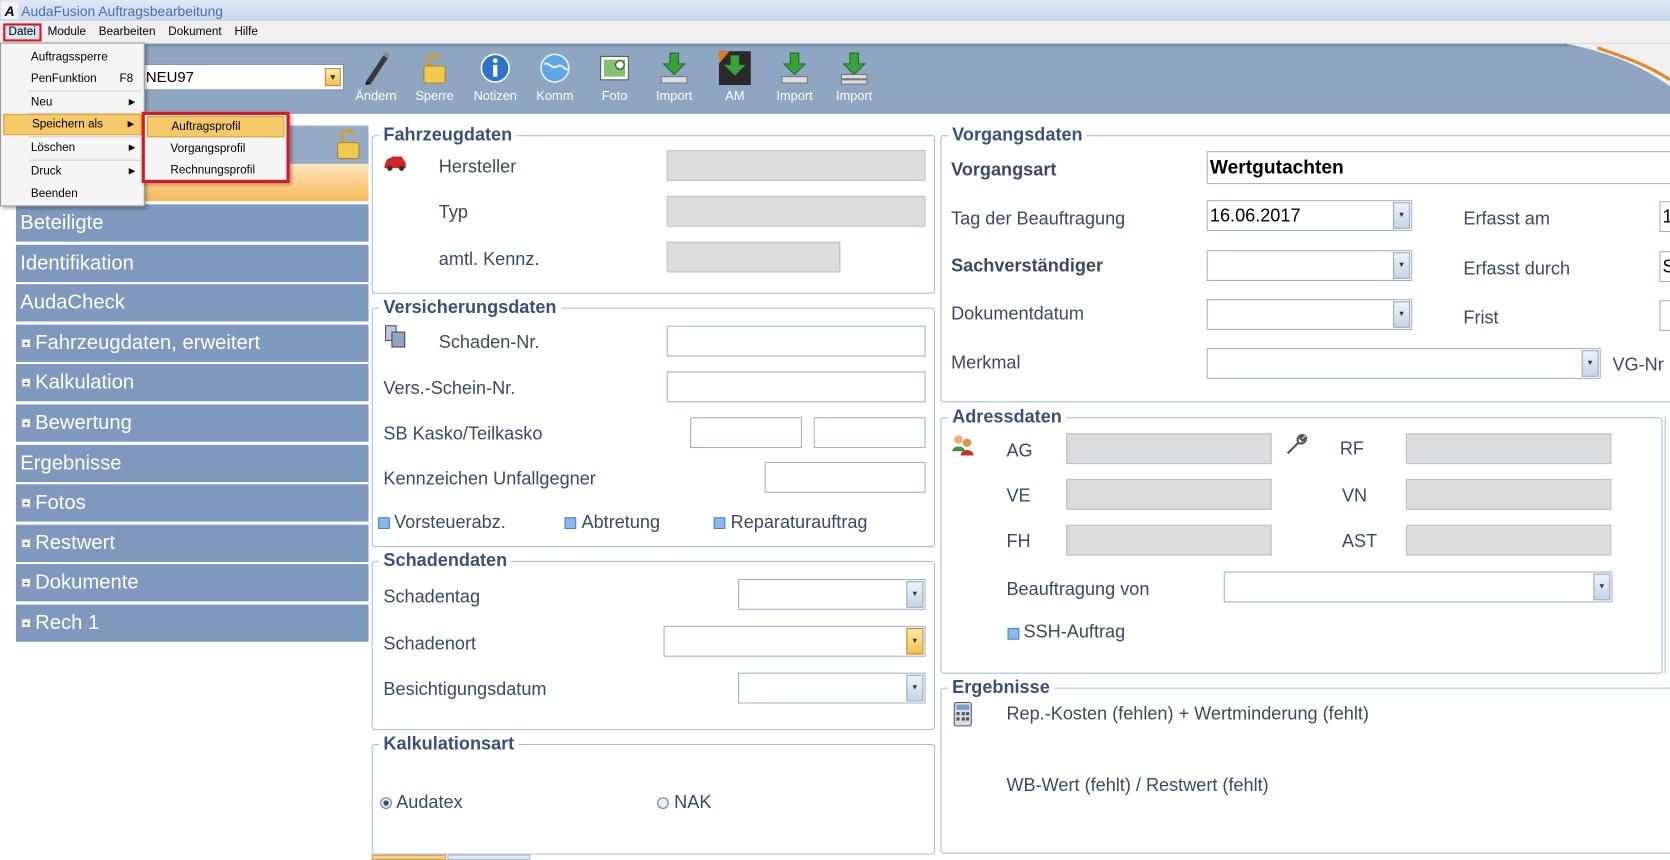 The height and width of the screenshot is (860, 1670). I want to click on nav-identifikation: Identifikation, so click(192, 263).